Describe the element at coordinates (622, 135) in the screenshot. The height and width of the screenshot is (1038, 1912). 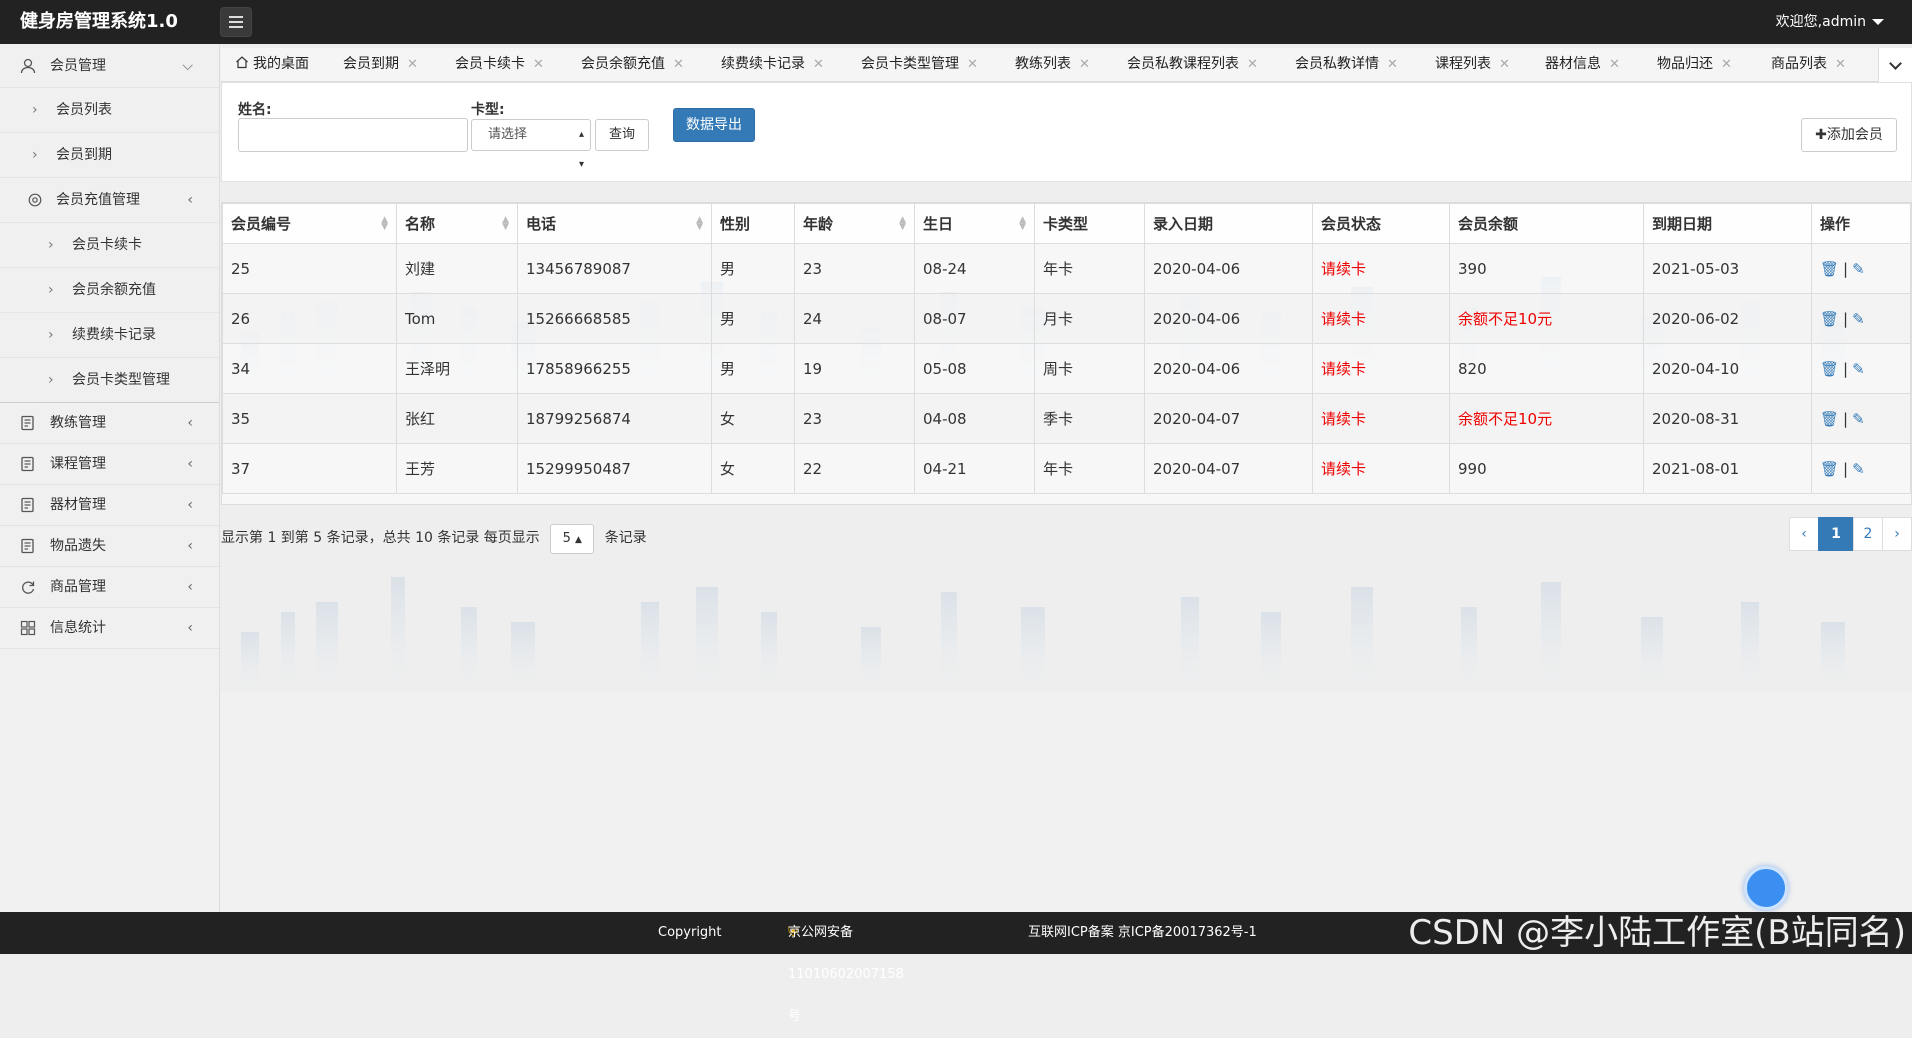
I see `query-button: 查询` at that location.